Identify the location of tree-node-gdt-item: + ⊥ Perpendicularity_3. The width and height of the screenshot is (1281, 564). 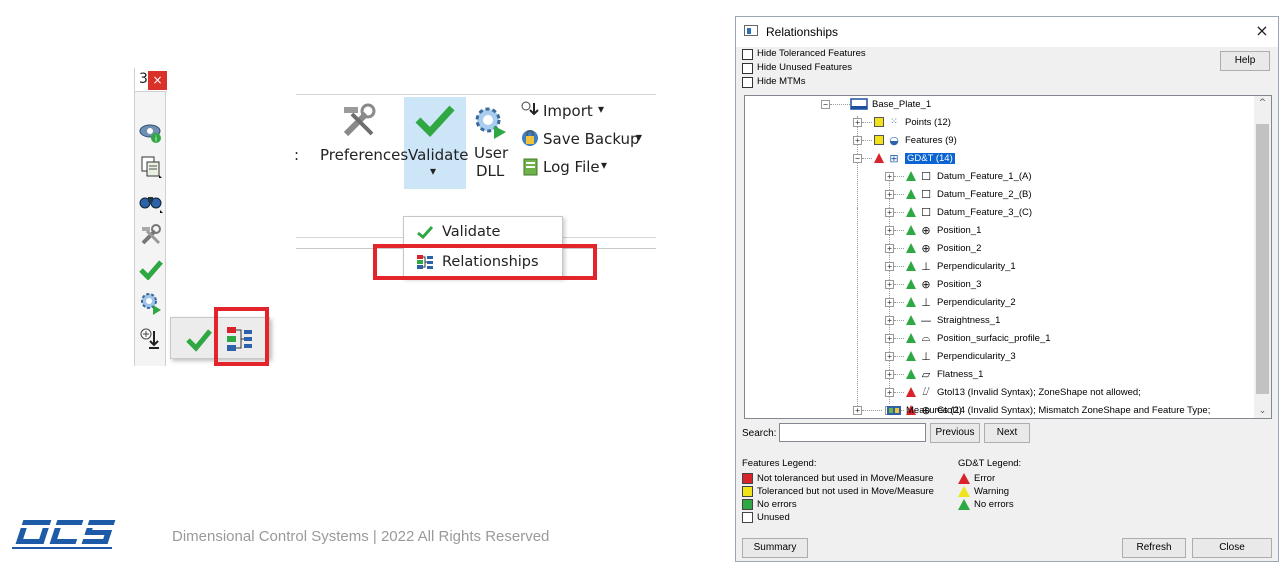
(950, 356).